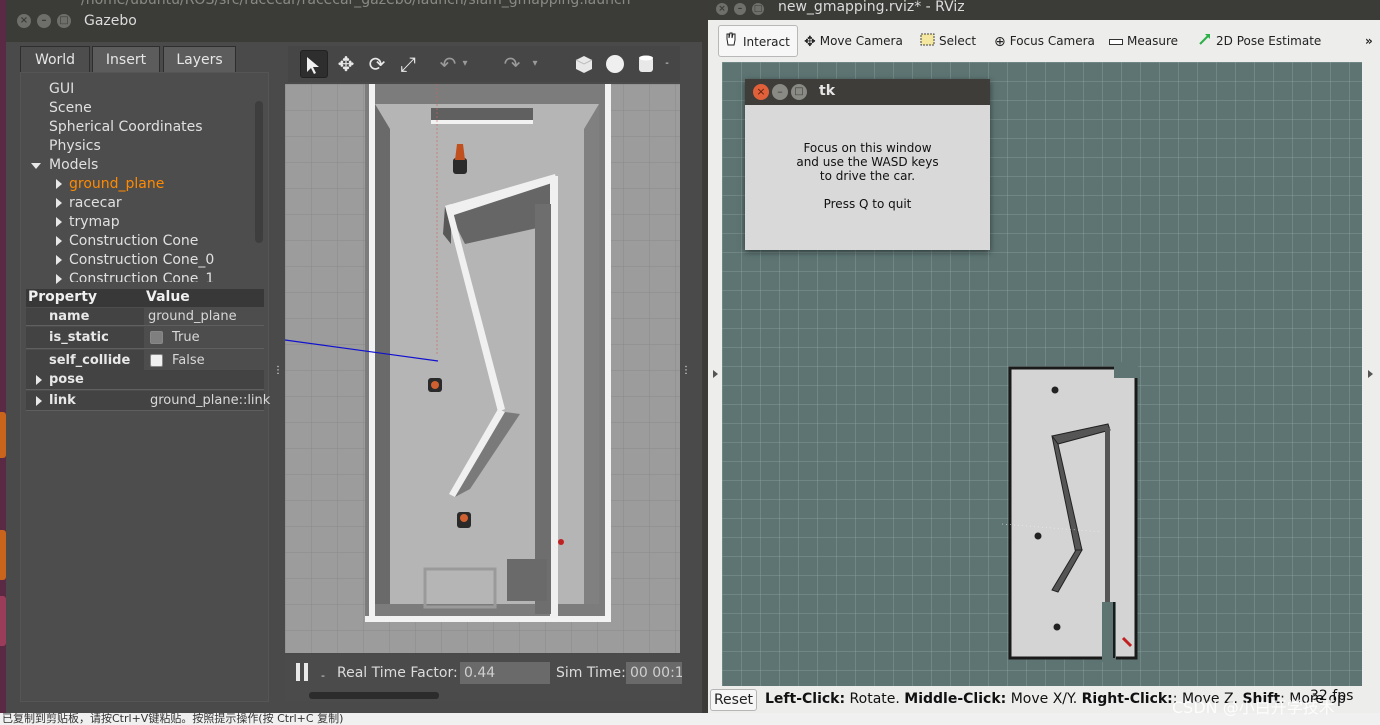 This screenshot has height=725, width=1380. Describe the element at coordinates (303, 672) in the screenshot. I see `pause-icon` at that location.